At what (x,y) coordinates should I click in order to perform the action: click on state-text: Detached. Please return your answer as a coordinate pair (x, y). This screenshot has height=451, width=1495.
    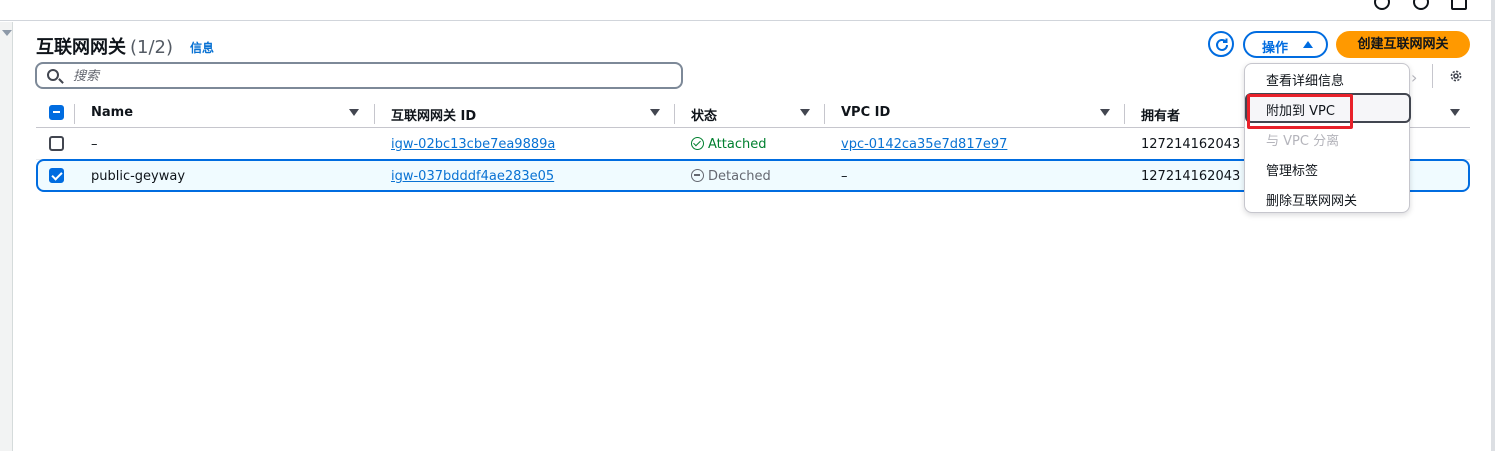
    Looking at the image, I should click on (739, 176).